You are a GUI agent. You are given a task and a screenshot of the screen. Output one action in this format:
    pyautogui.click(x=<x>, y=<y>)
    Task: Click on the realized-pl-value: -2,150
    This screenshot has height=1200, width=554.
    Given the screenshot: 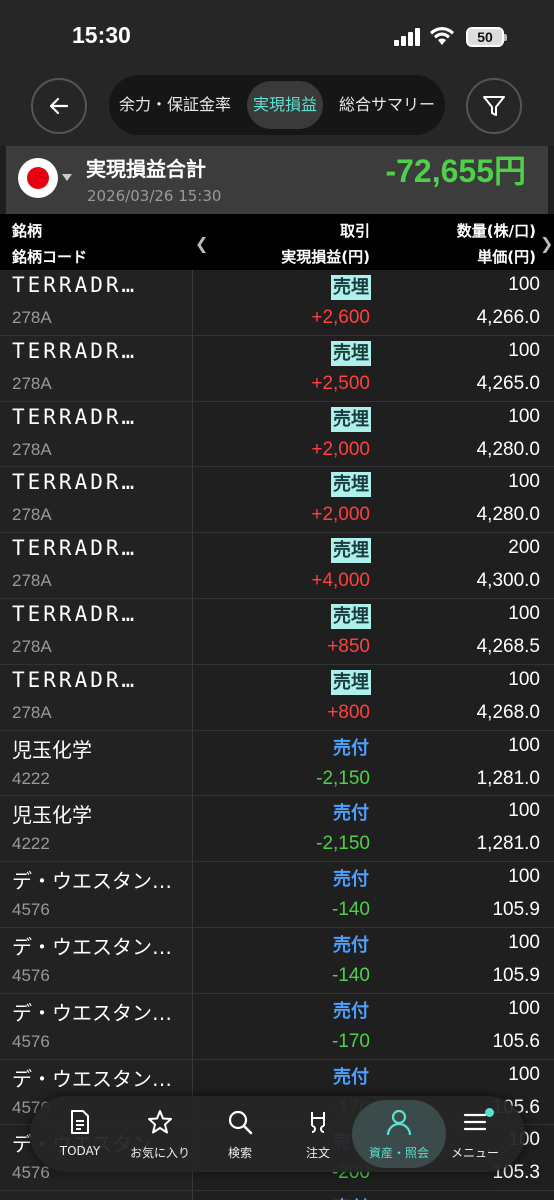 What is the action you would take?
    pyautogui.click(x=343, y=778)
    